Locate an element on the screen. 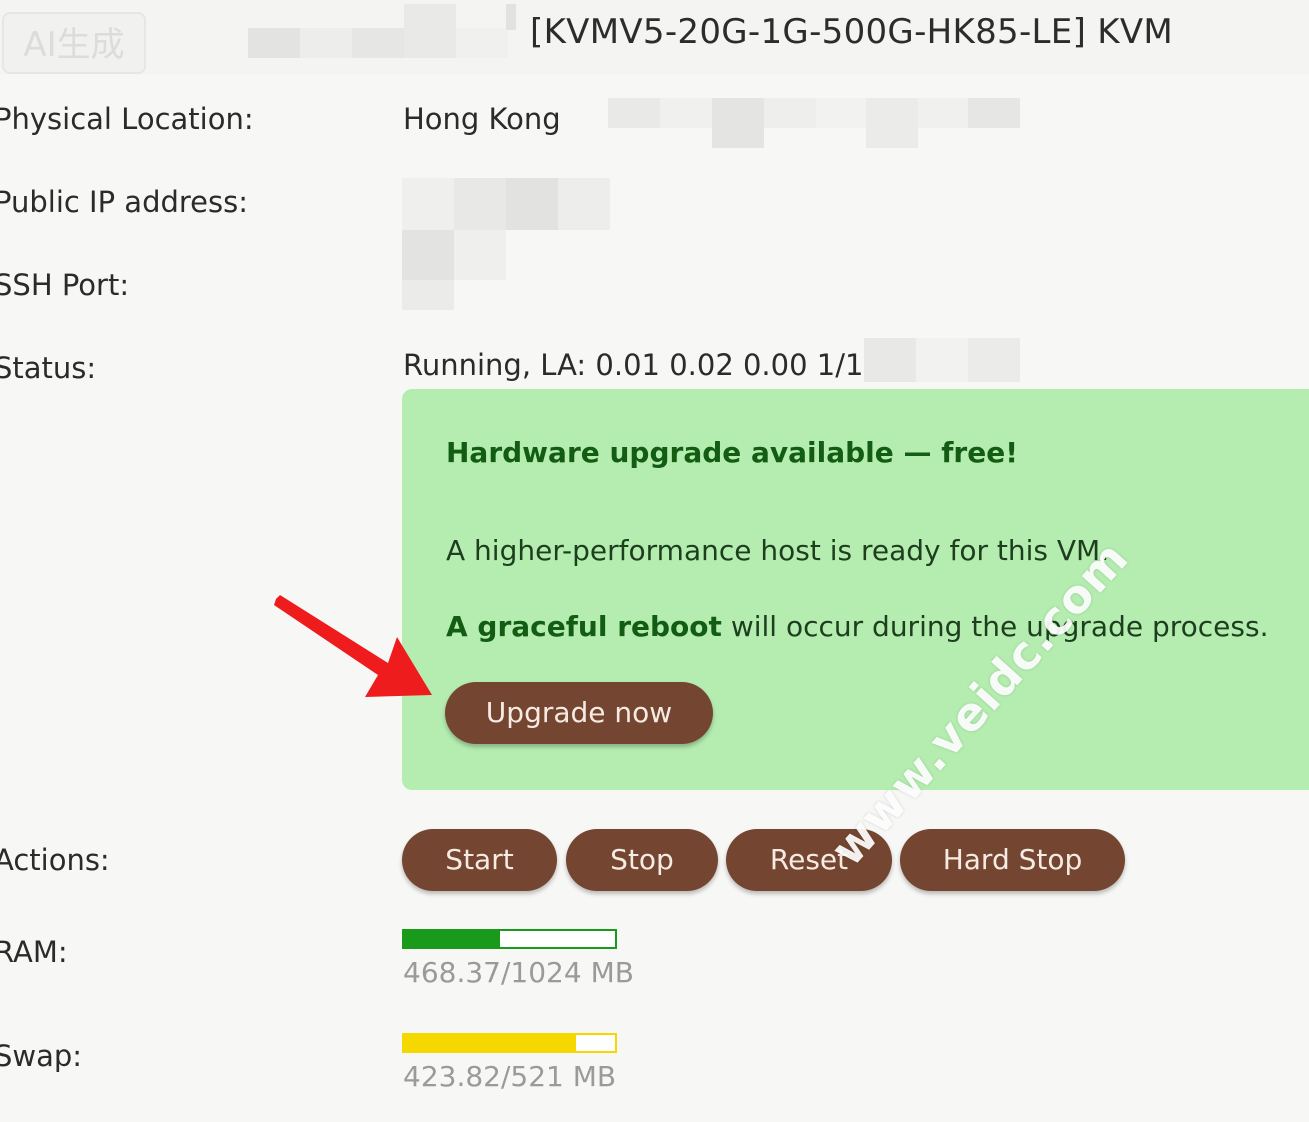 This screenshot has height=1122, width=1309. ai-generated-badge: AI生成 is located at coordinates (74, 43).